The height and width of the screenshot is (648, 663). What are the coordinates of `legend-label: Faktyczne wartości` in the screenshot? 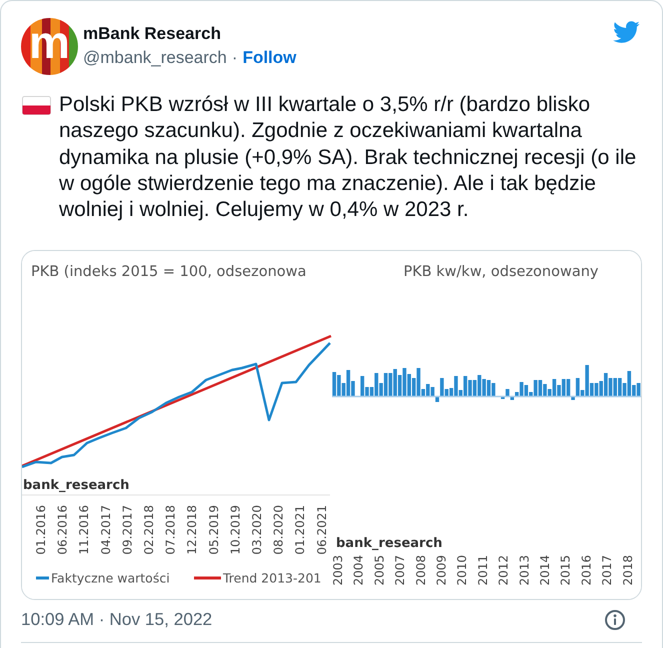 It's located at (110, 578).